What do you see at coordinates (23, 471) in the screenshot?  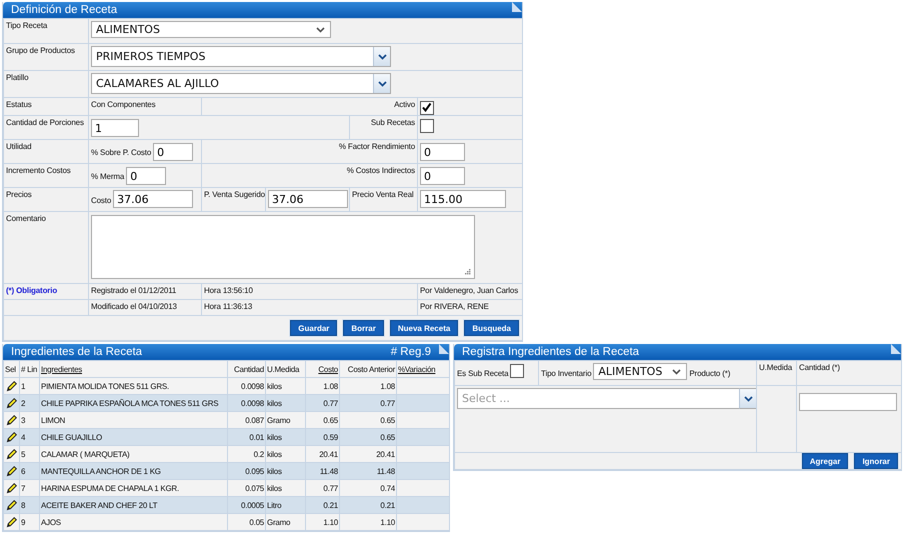 I see `table-cell: 6` at bounding box center [23, 471].